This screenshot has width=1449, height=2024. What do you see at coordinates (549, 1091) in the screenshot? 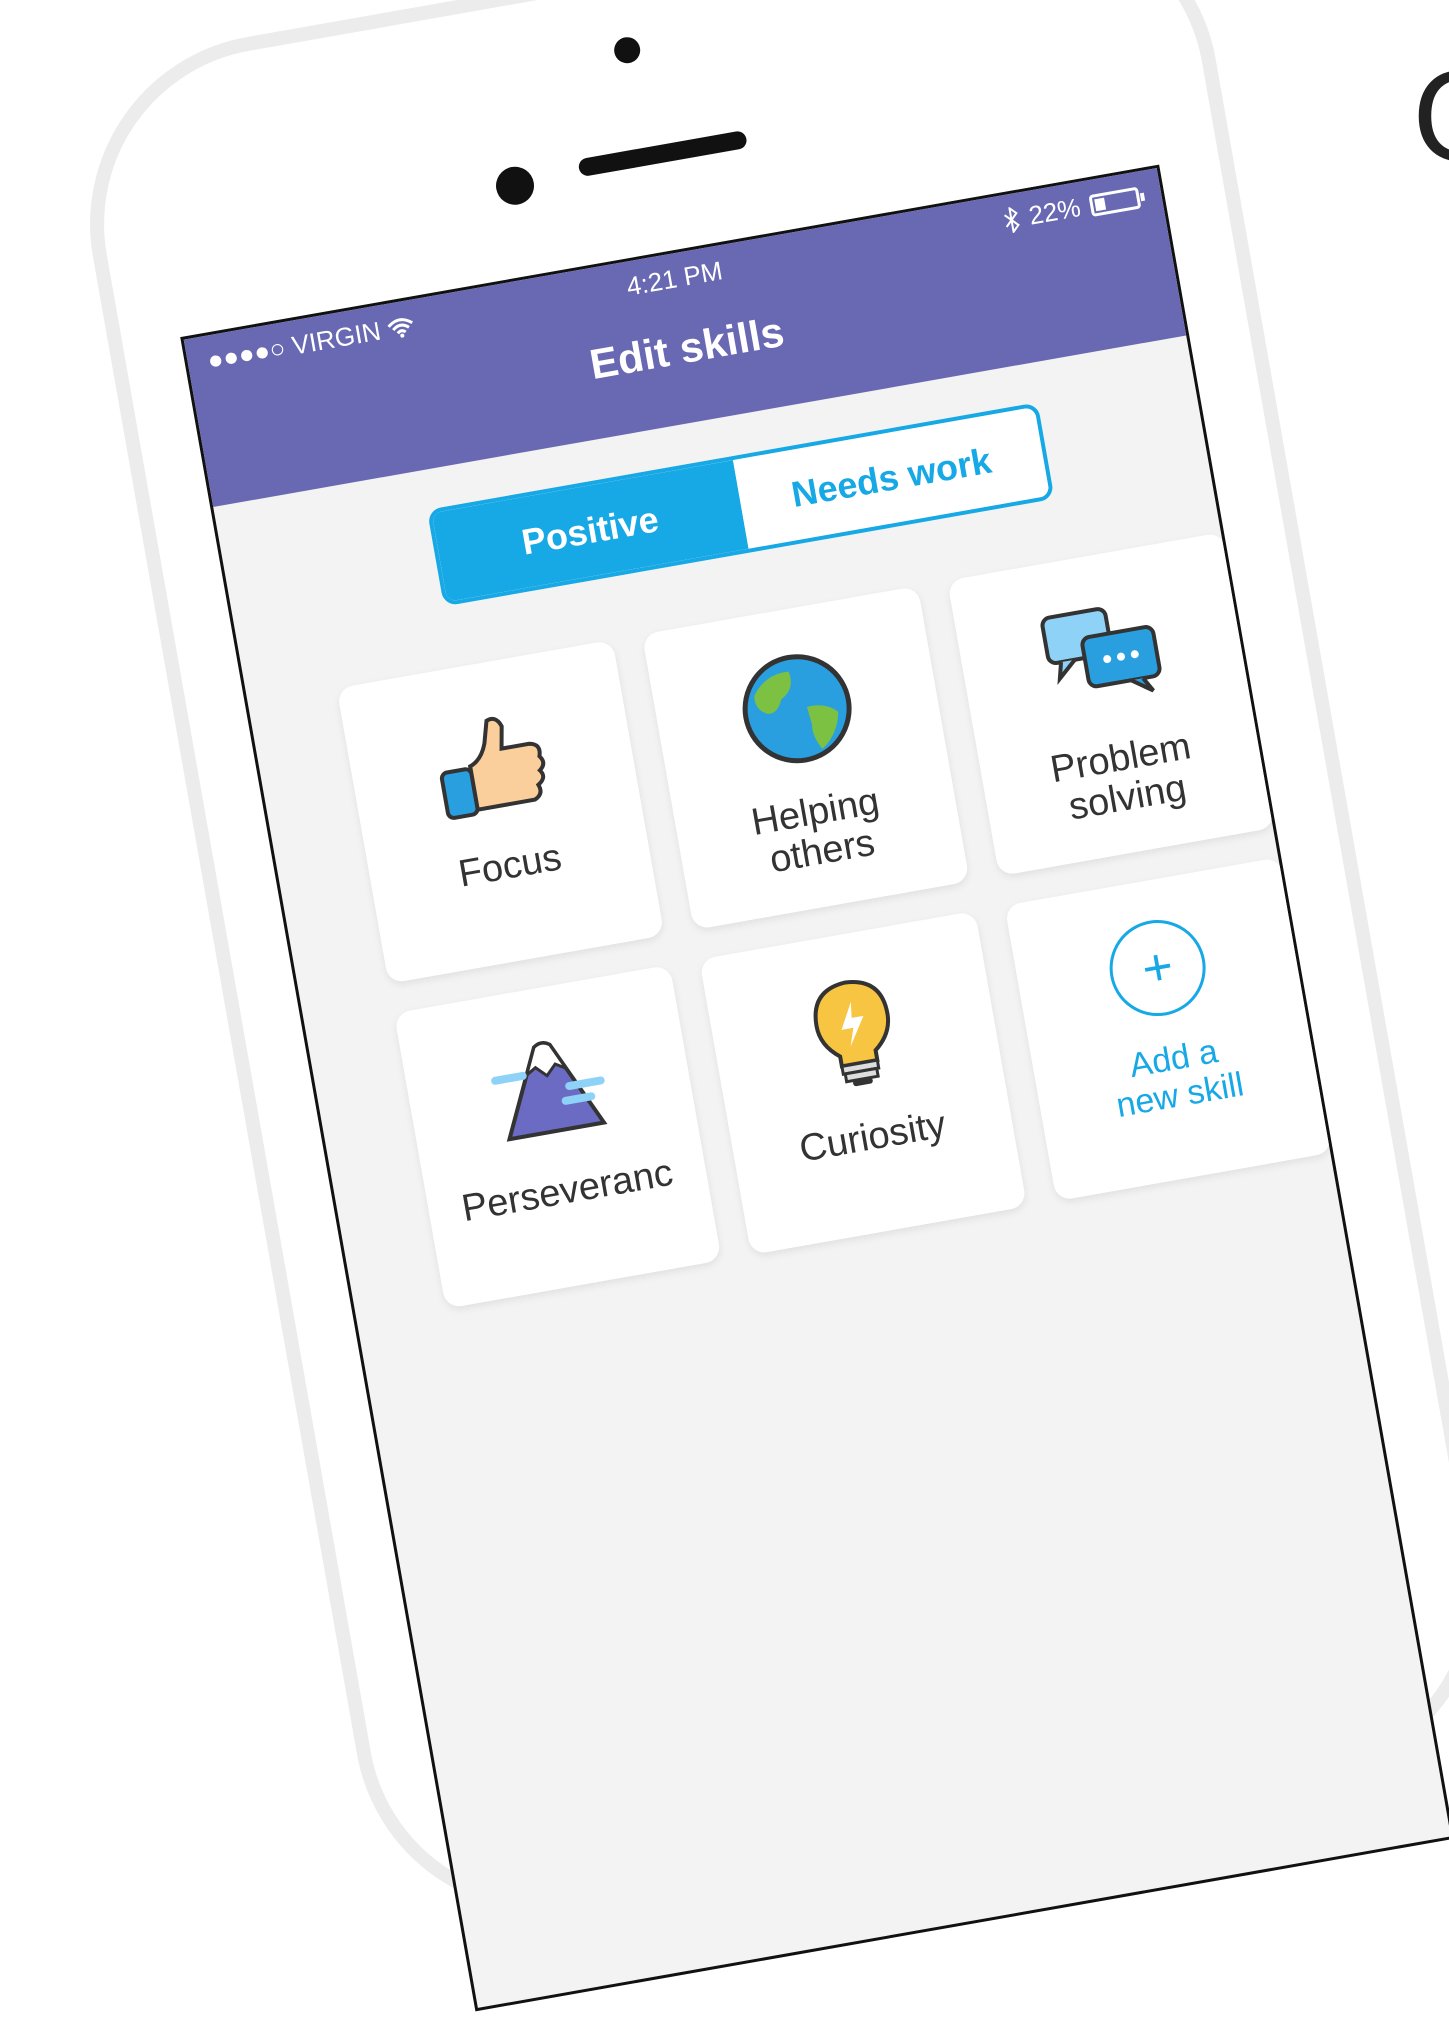
I see `mountain-icon` at bounding box center [549, 1091].